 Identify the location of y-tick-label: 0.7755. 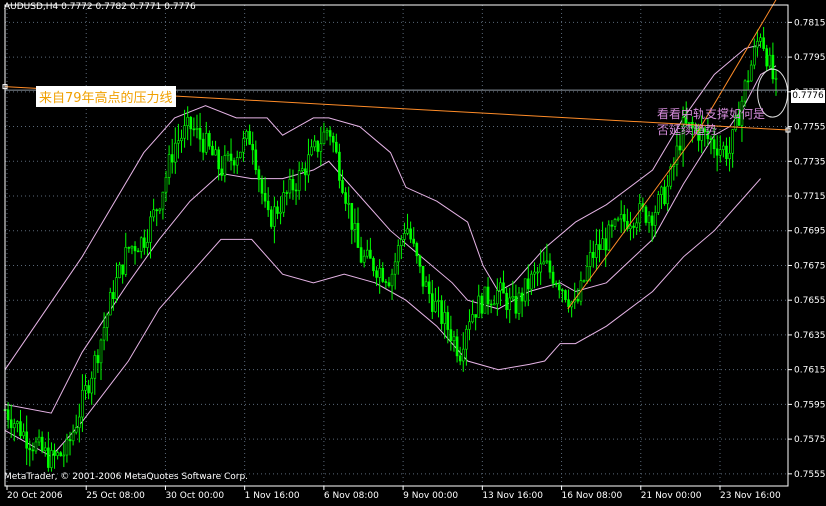
(810, 128).